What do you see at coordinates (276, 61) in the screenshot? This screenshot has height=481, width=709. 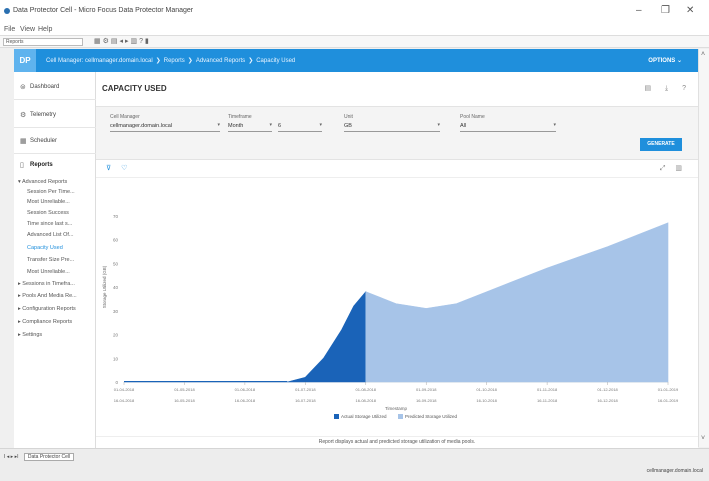 I see `breadcrumb-item-current: Capacity Used` at bounding box center [276, 61].